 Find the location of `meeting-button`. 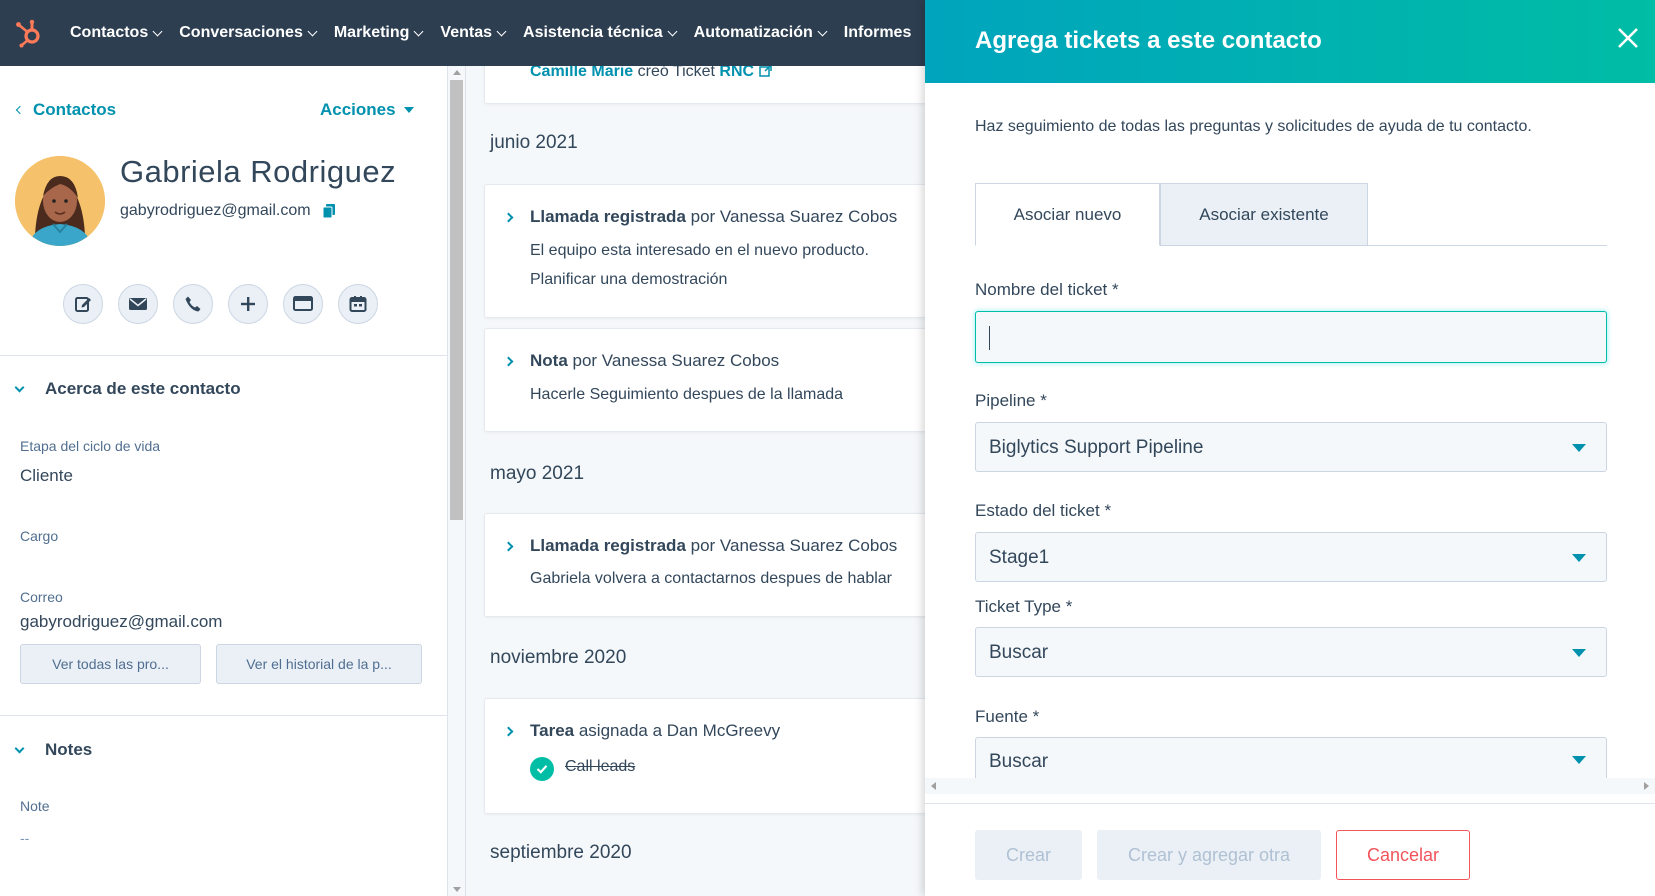

meeting-button is located at coordinates (358, 304).